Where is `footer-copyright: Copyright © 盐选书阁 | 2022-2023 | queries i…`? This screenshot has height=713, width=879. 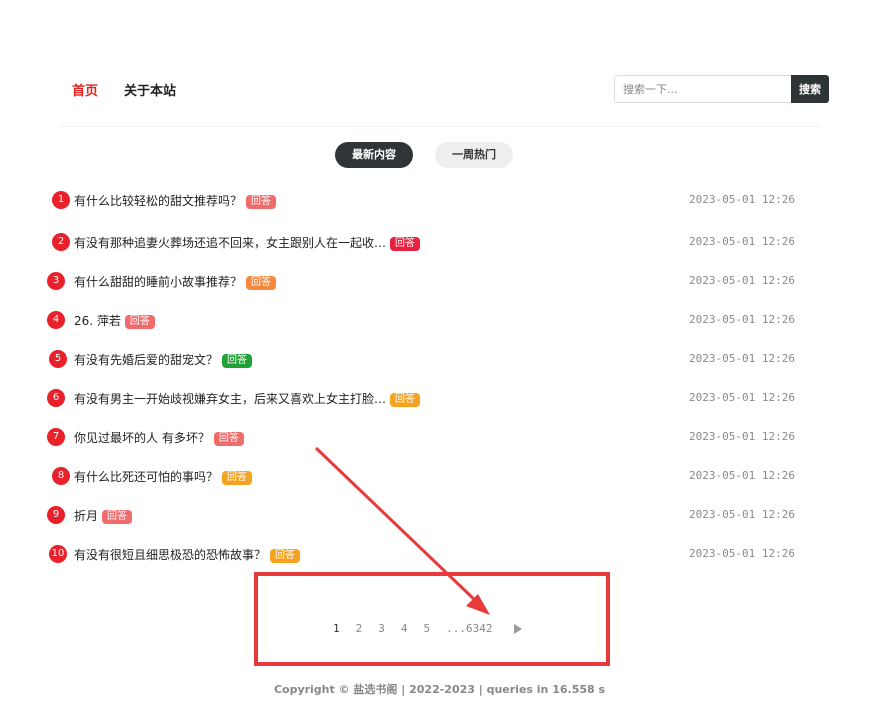
footer-copyright: Copyright © 盐选书阁 | 2022-2023 | queries i… is located at coordinates (439, 689).